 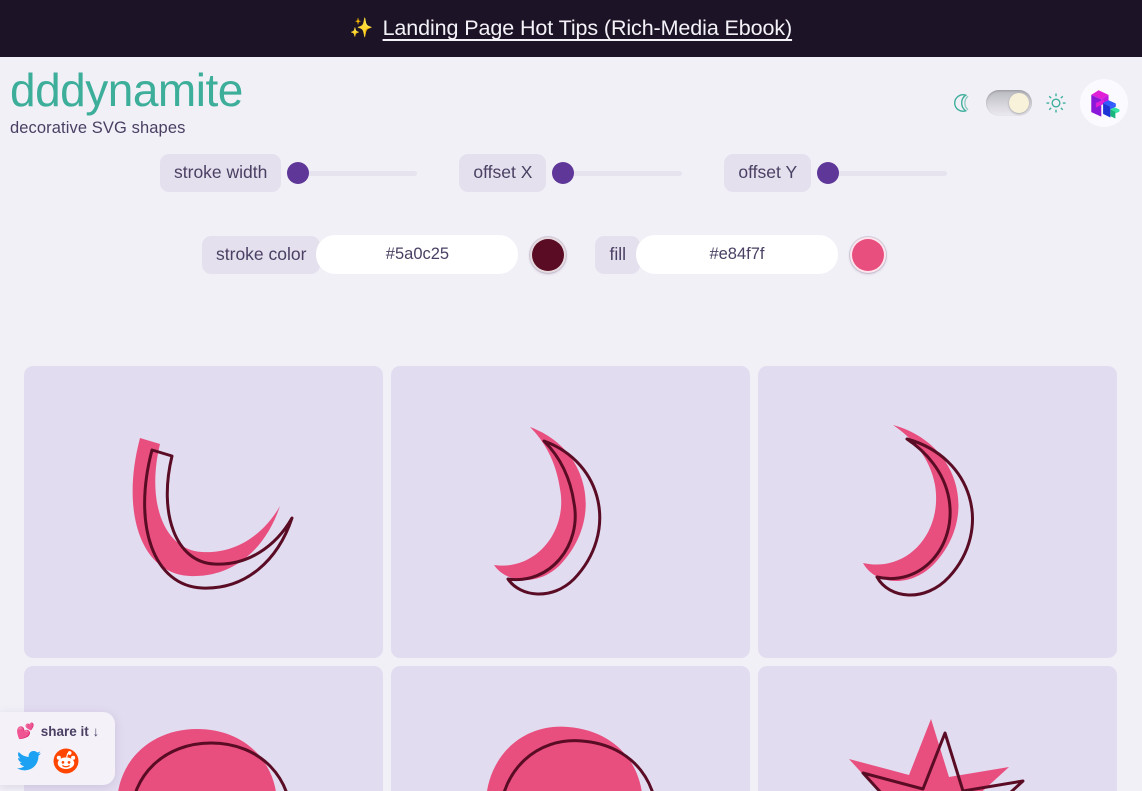 I want to click on slider-stroke-width: stroke width, so click(x=289, y=173).